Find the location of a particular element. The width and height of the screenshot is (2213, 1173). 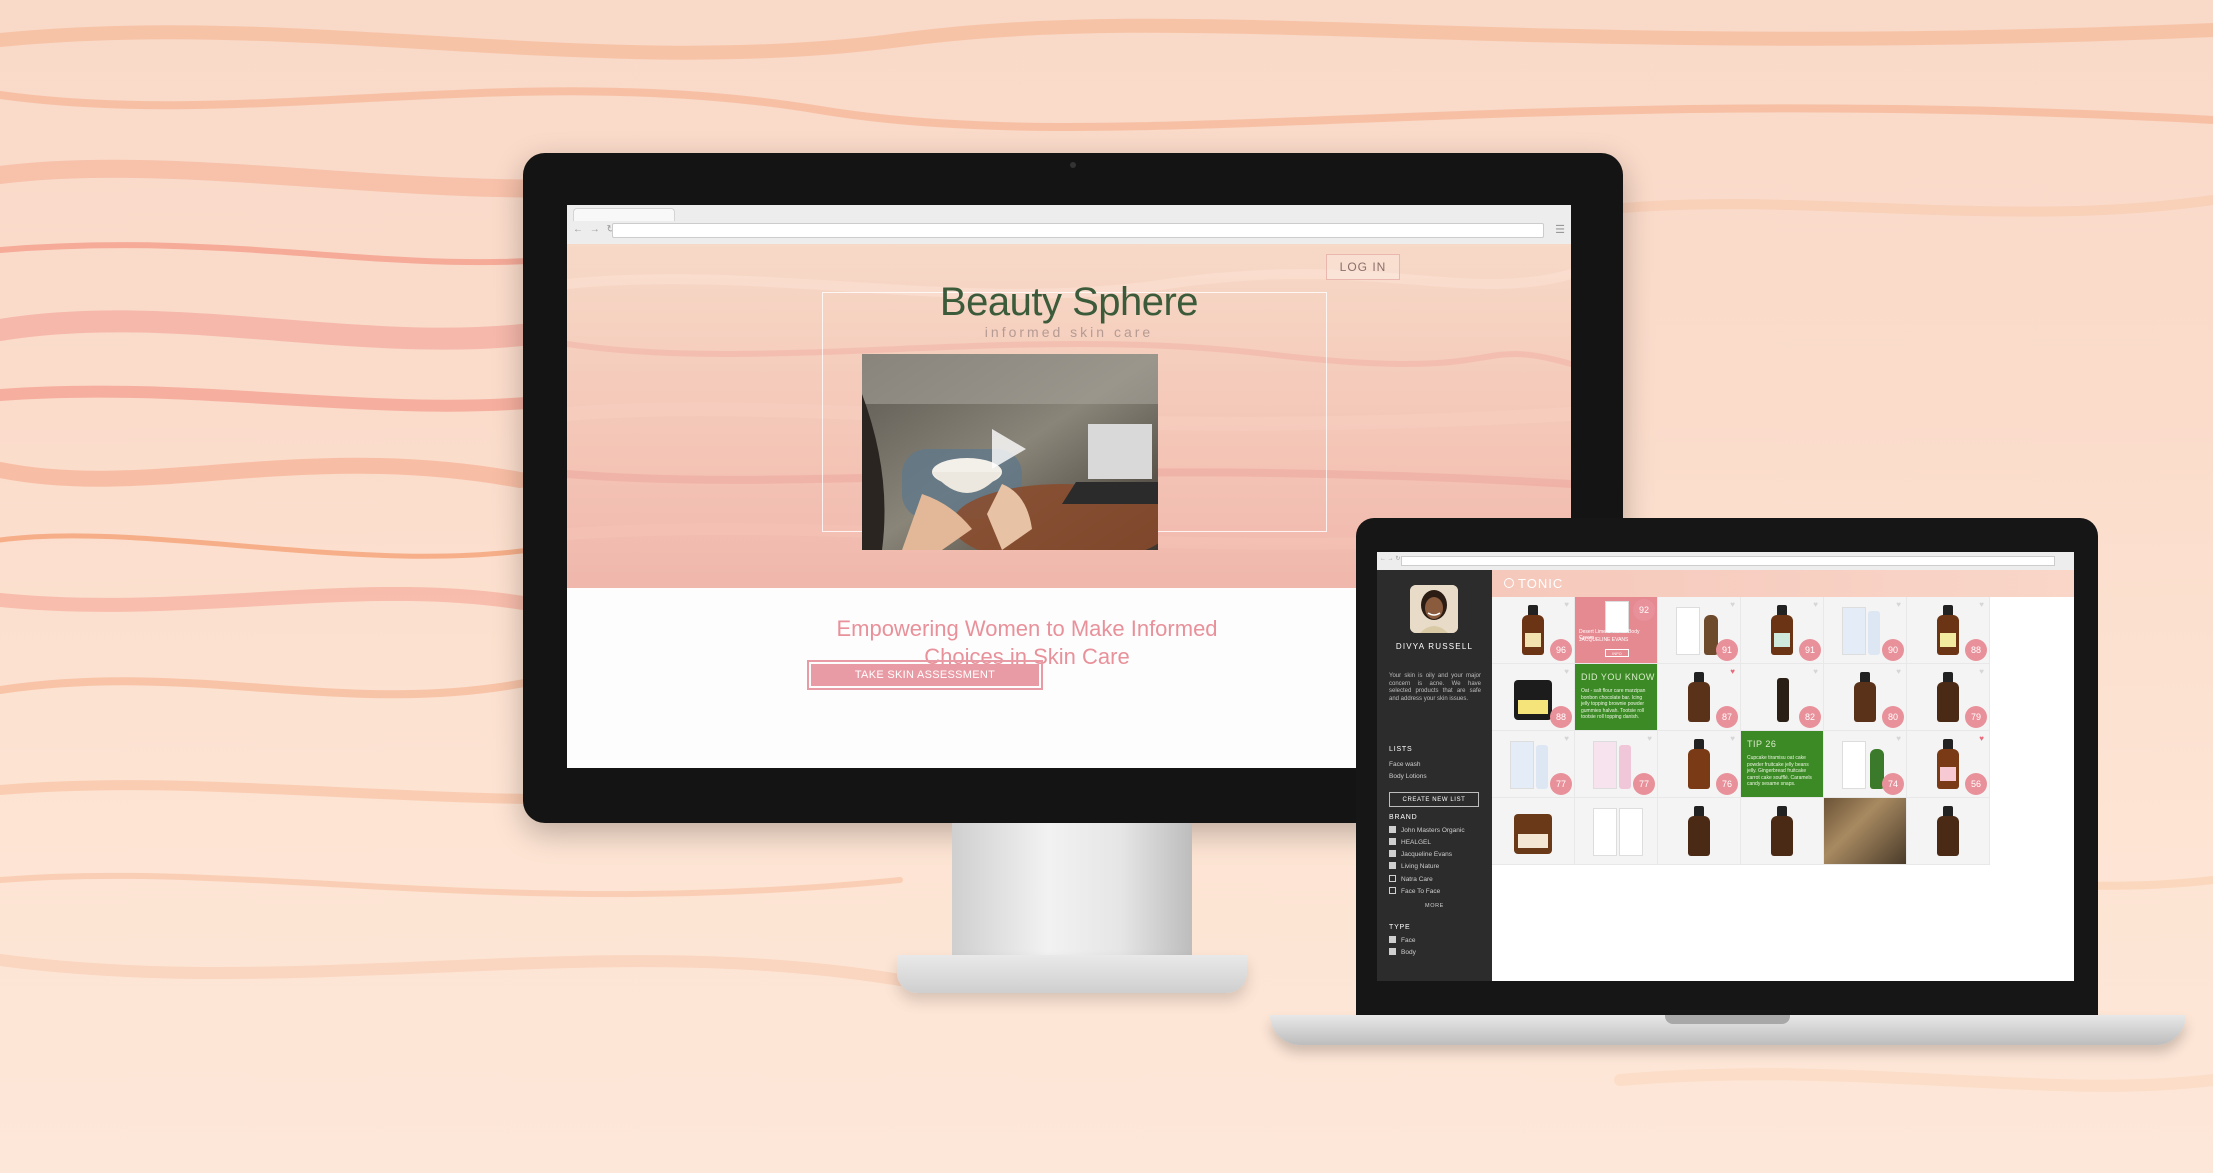

product-card: ♥ 82 is located at coordinates (1782, 697).